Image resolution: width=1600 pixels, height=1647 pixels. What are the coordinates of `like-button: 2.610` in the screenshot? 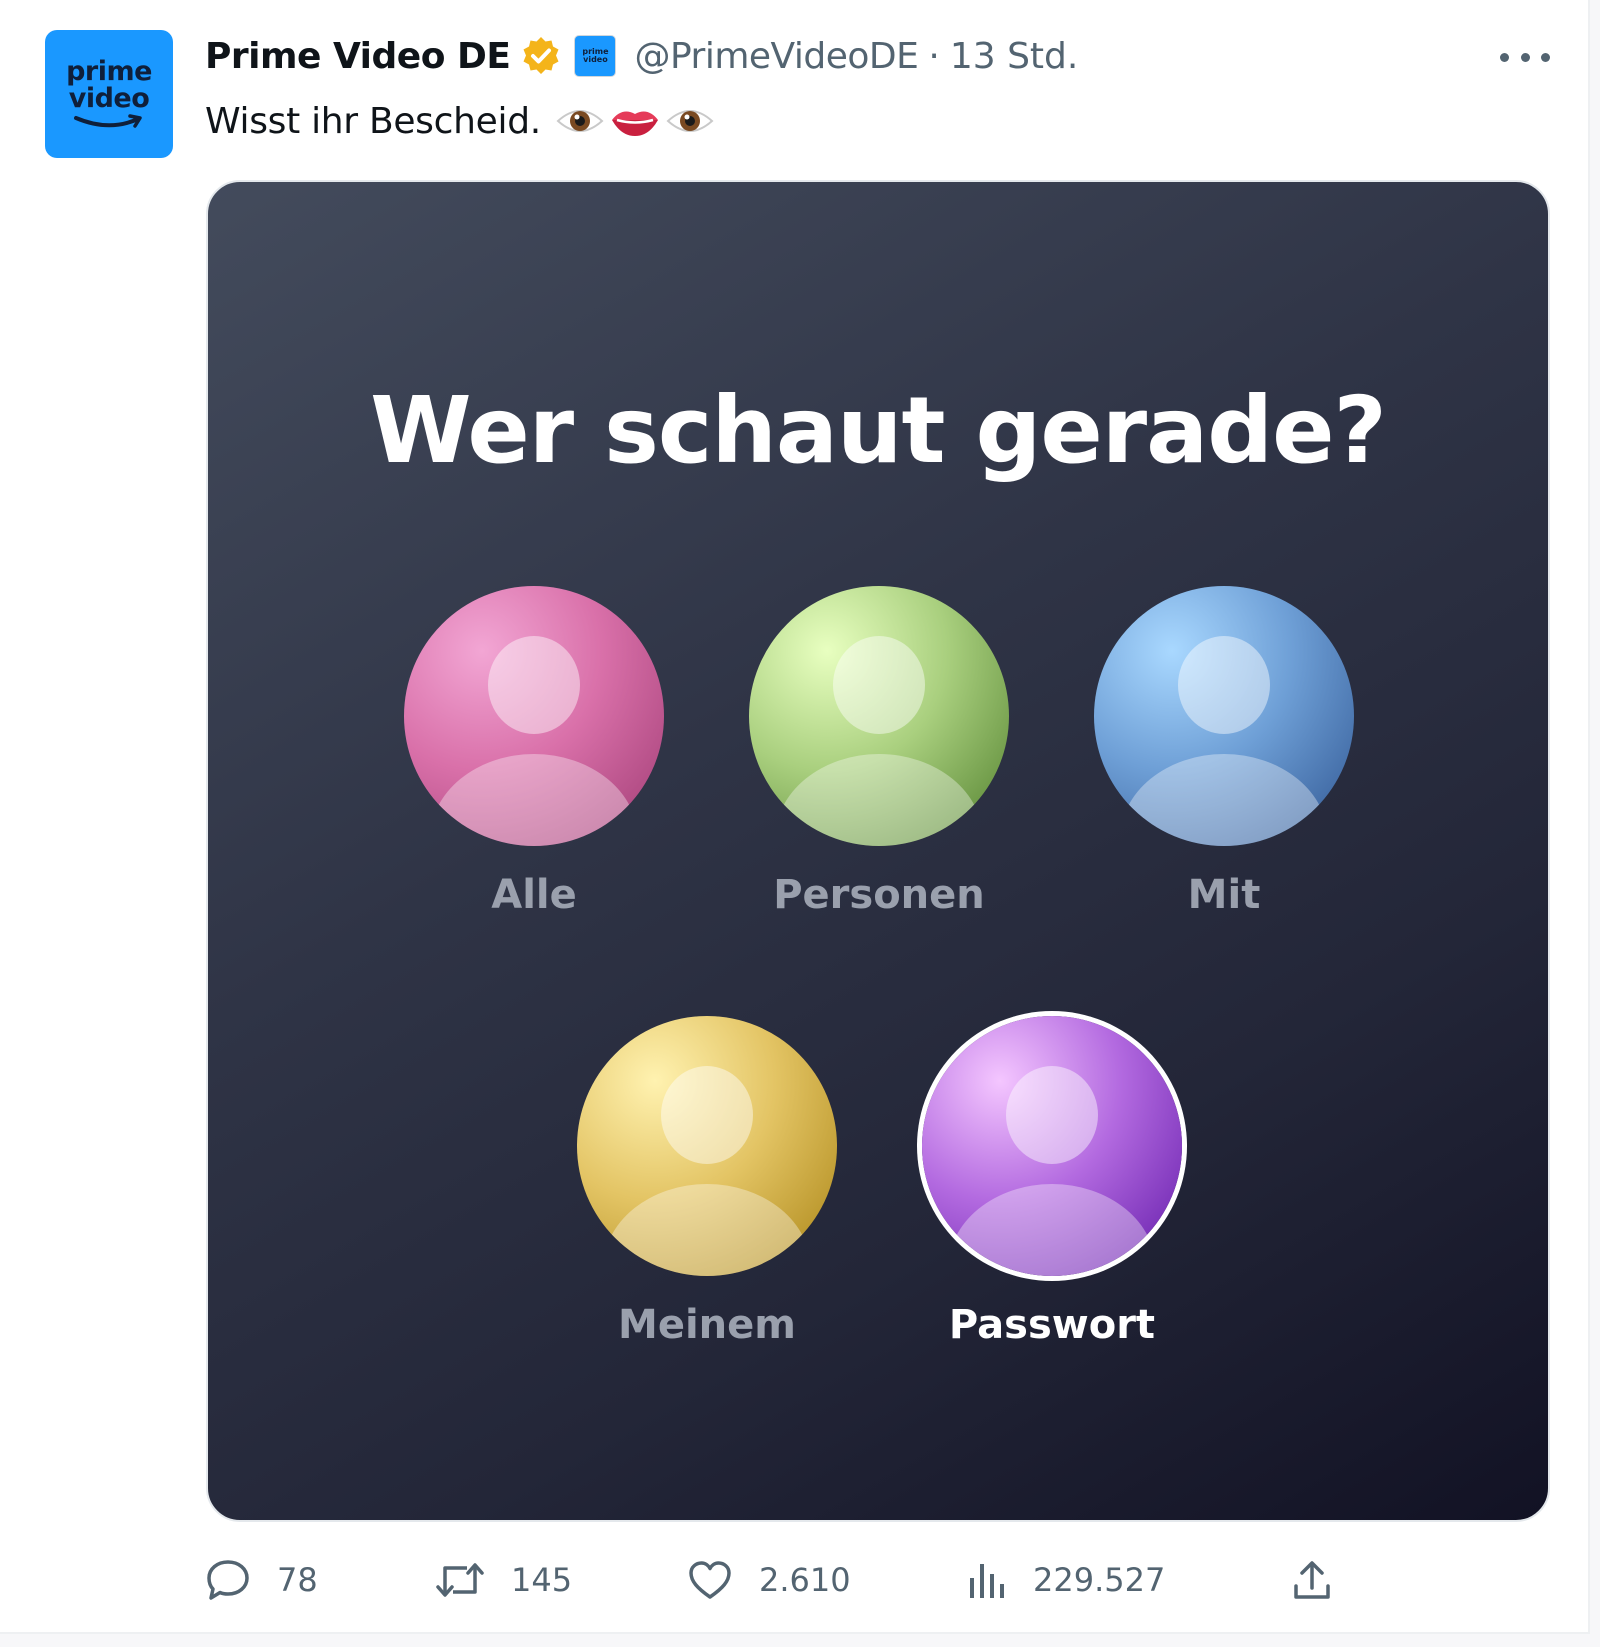 It's located at (769, 1580).